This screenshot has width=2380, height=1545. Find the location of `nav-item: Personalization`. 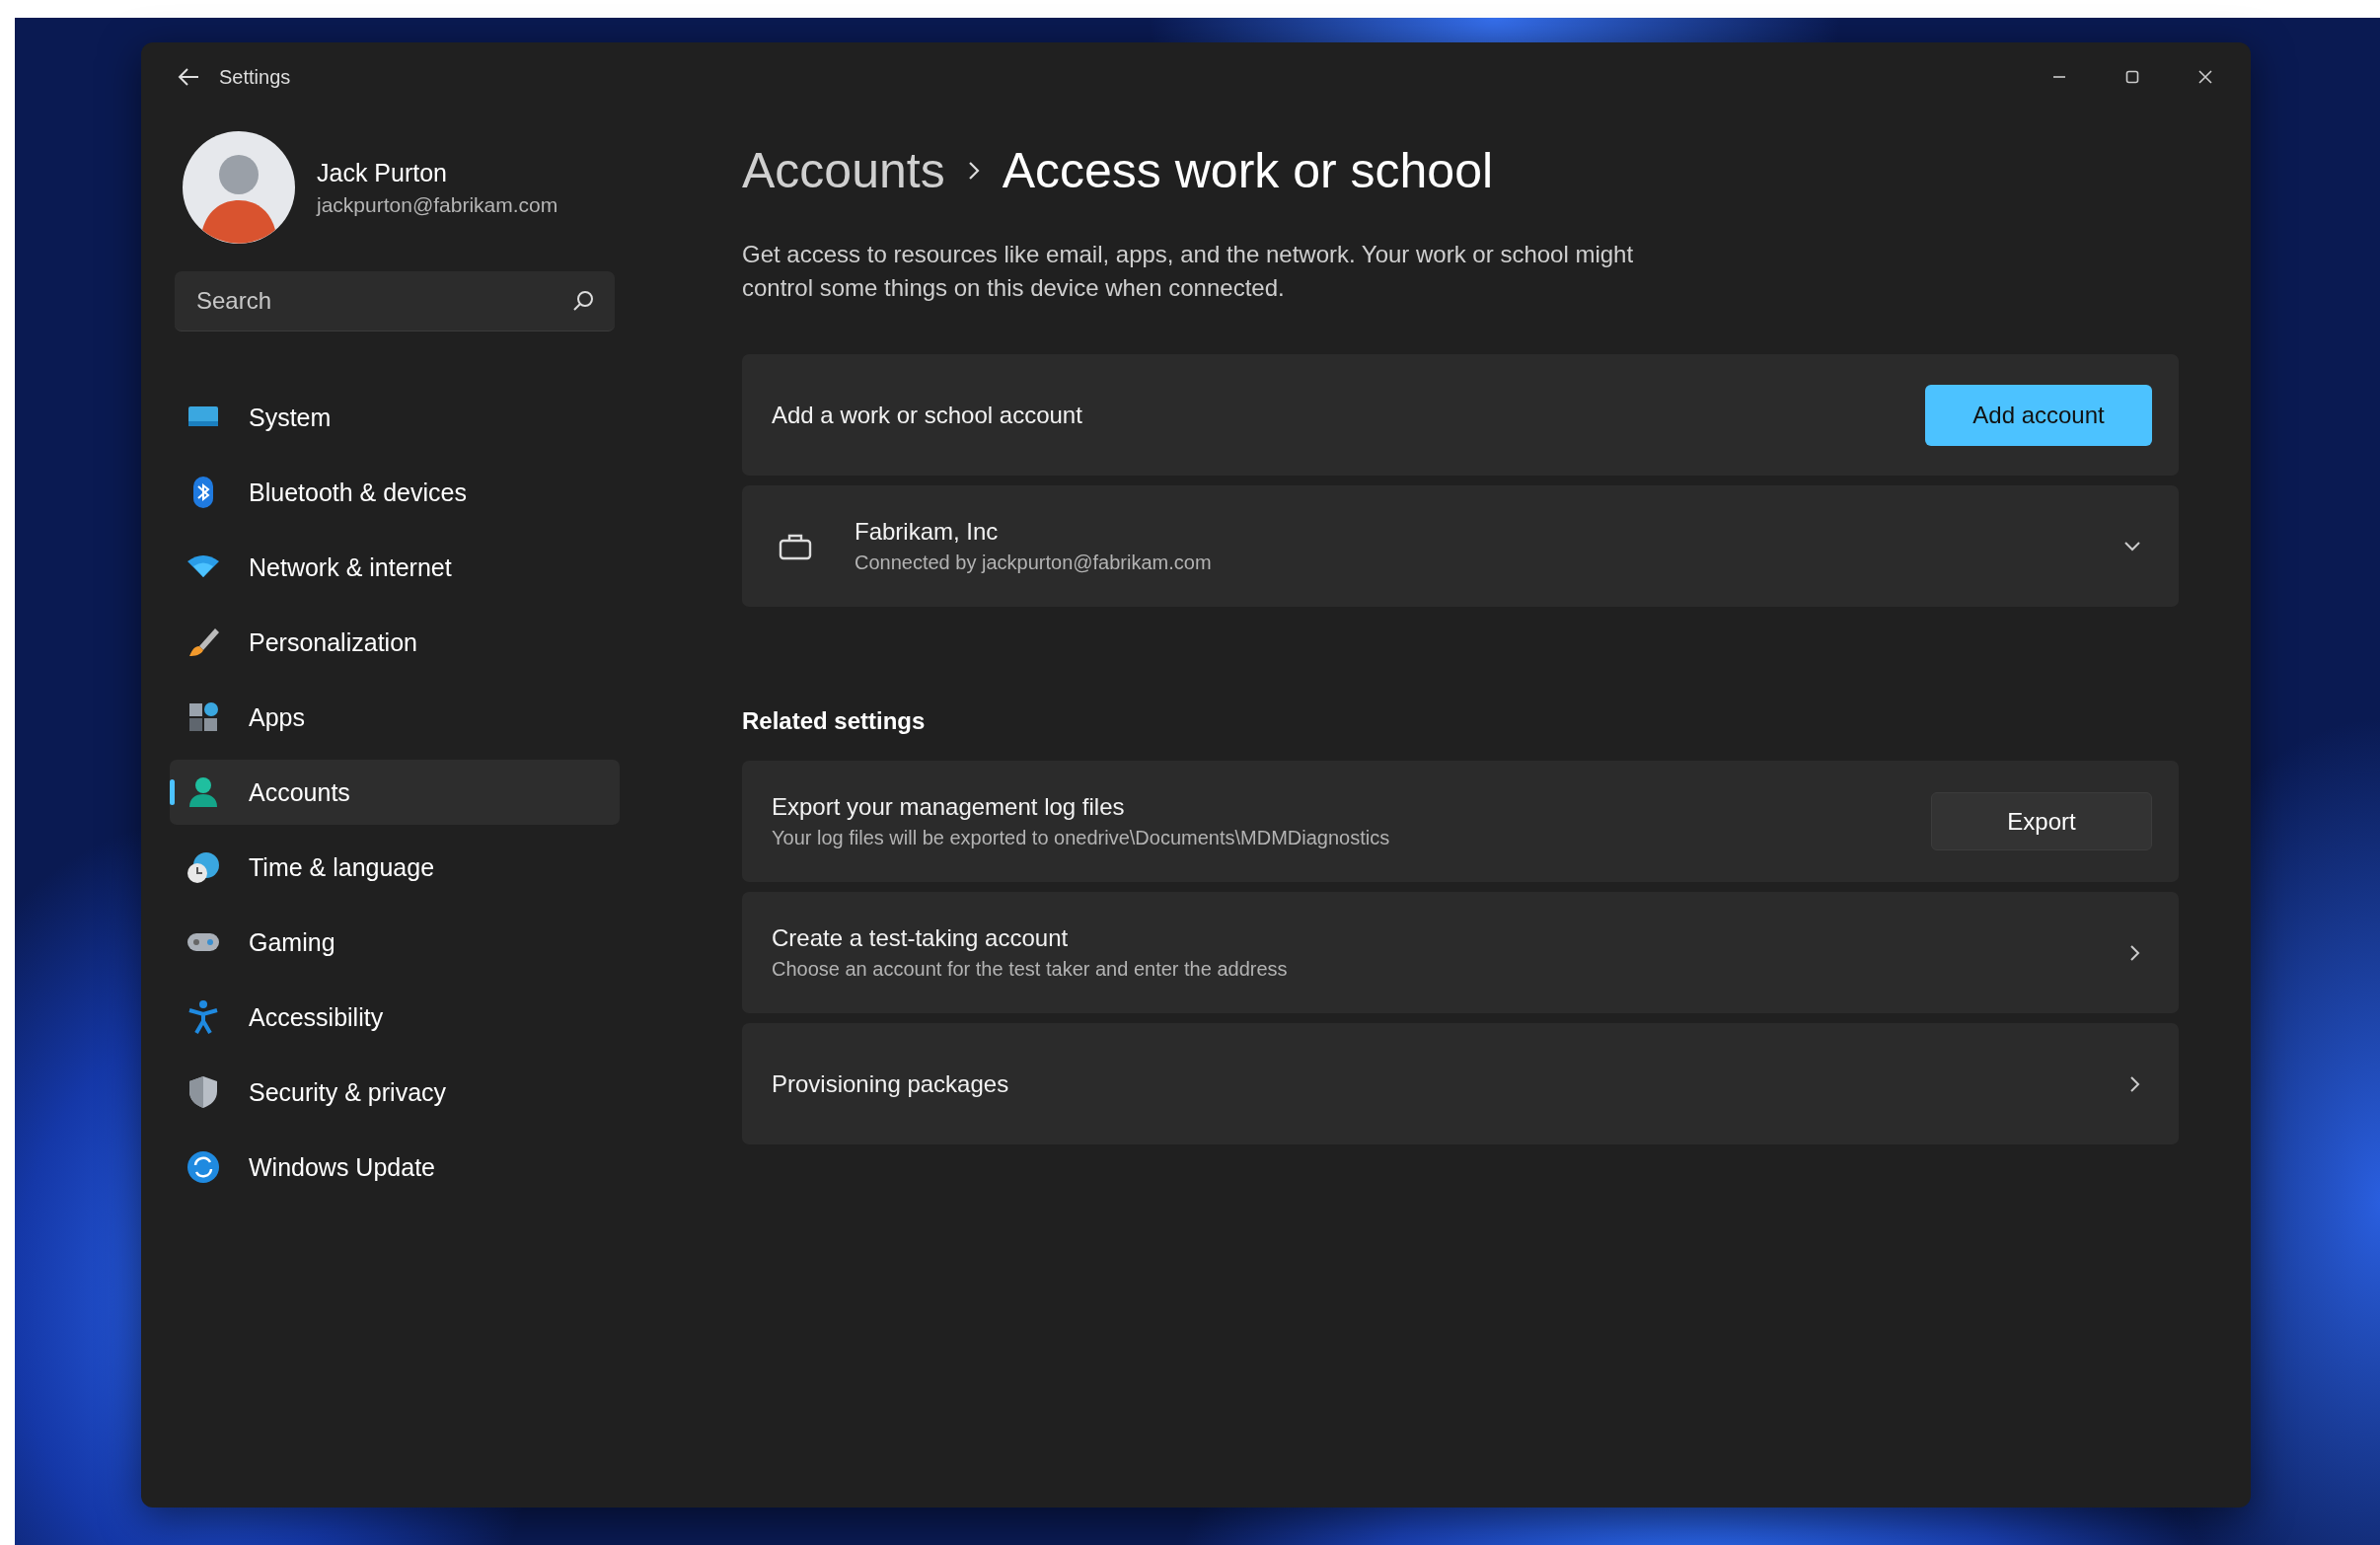

nav-item: Personalization is located at coordinates (395, 642).